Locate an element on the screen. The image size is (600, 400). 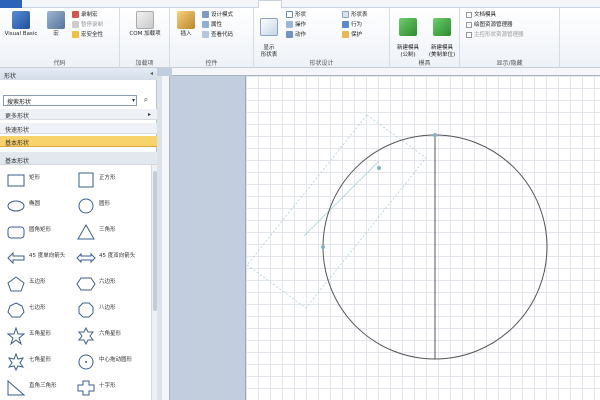
lock-icon is located at coordinates (345, 34).